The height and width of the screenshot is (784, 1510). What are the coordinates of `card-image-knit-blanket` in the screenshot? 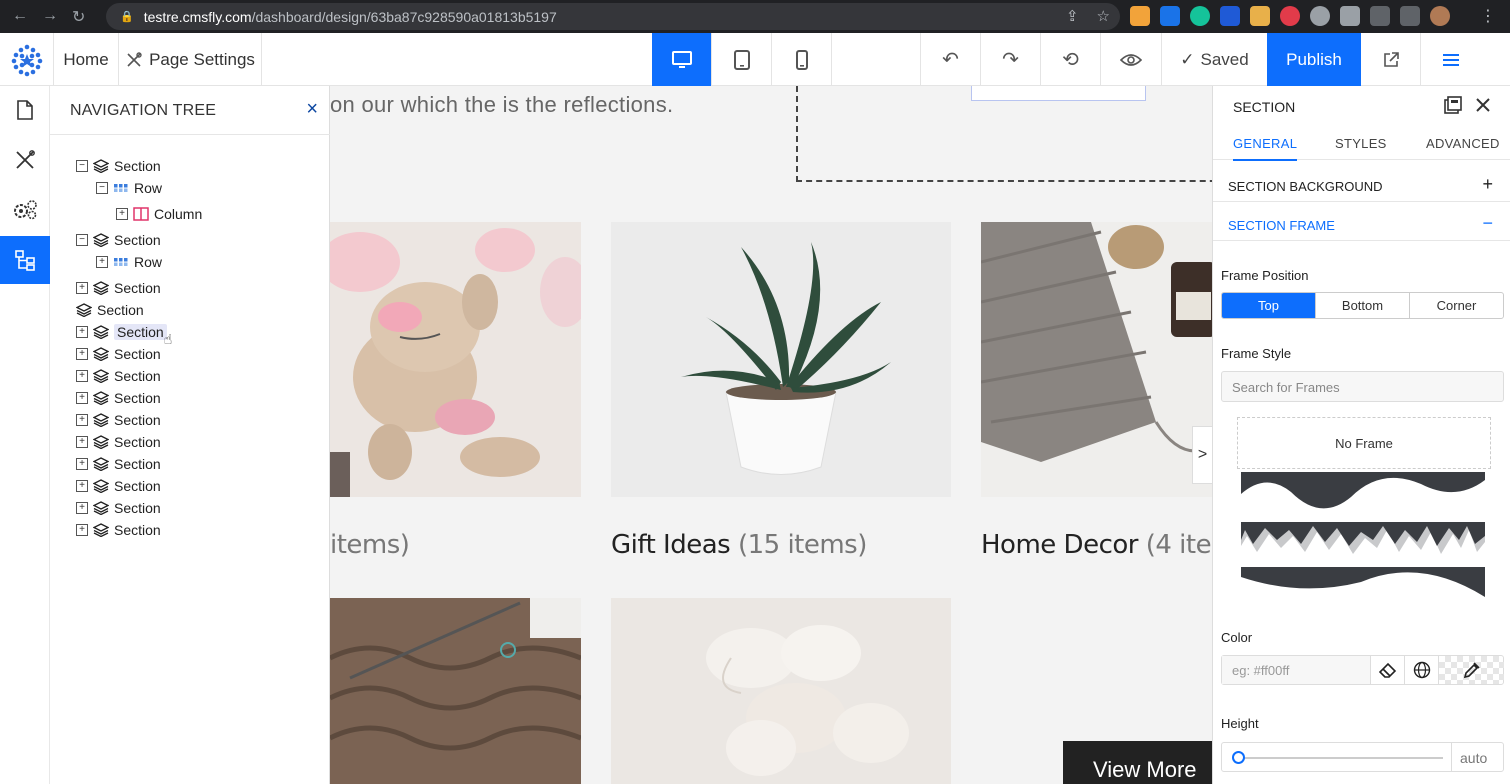 It's located at (1096, 359).